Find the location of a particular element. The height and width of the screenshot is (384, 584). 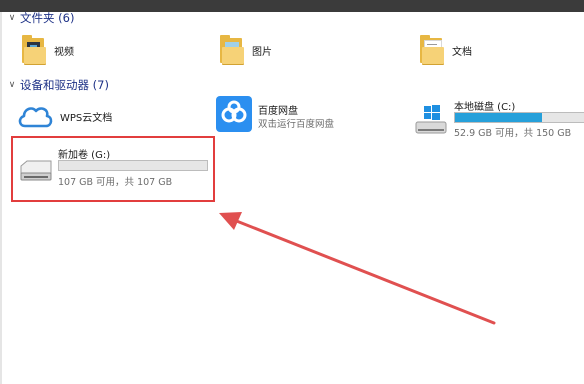

devices-section-header: ∨ 设备和驱动器 (7) is located at coordinates (57, 85).